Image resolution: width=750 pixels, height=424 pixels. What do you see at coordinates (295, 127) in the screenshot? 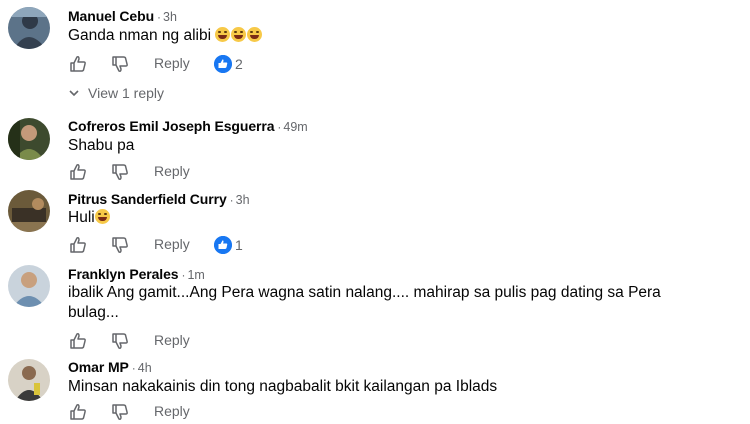
I see `comment-time: 49m` at bounding box center [295, 127].